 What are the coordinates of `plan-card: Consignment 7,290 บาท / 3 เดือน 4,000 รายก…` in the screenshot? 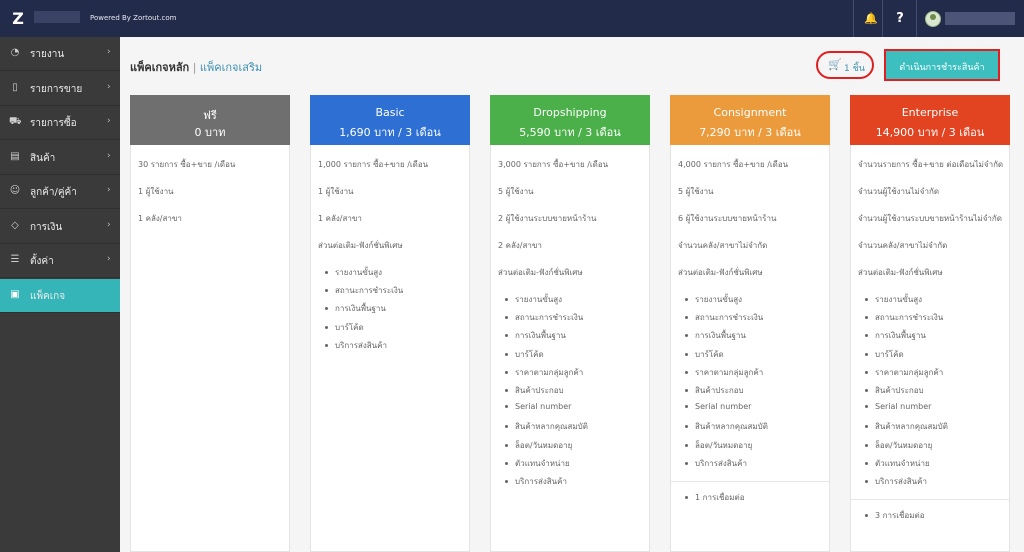 It's located at (750, 323).